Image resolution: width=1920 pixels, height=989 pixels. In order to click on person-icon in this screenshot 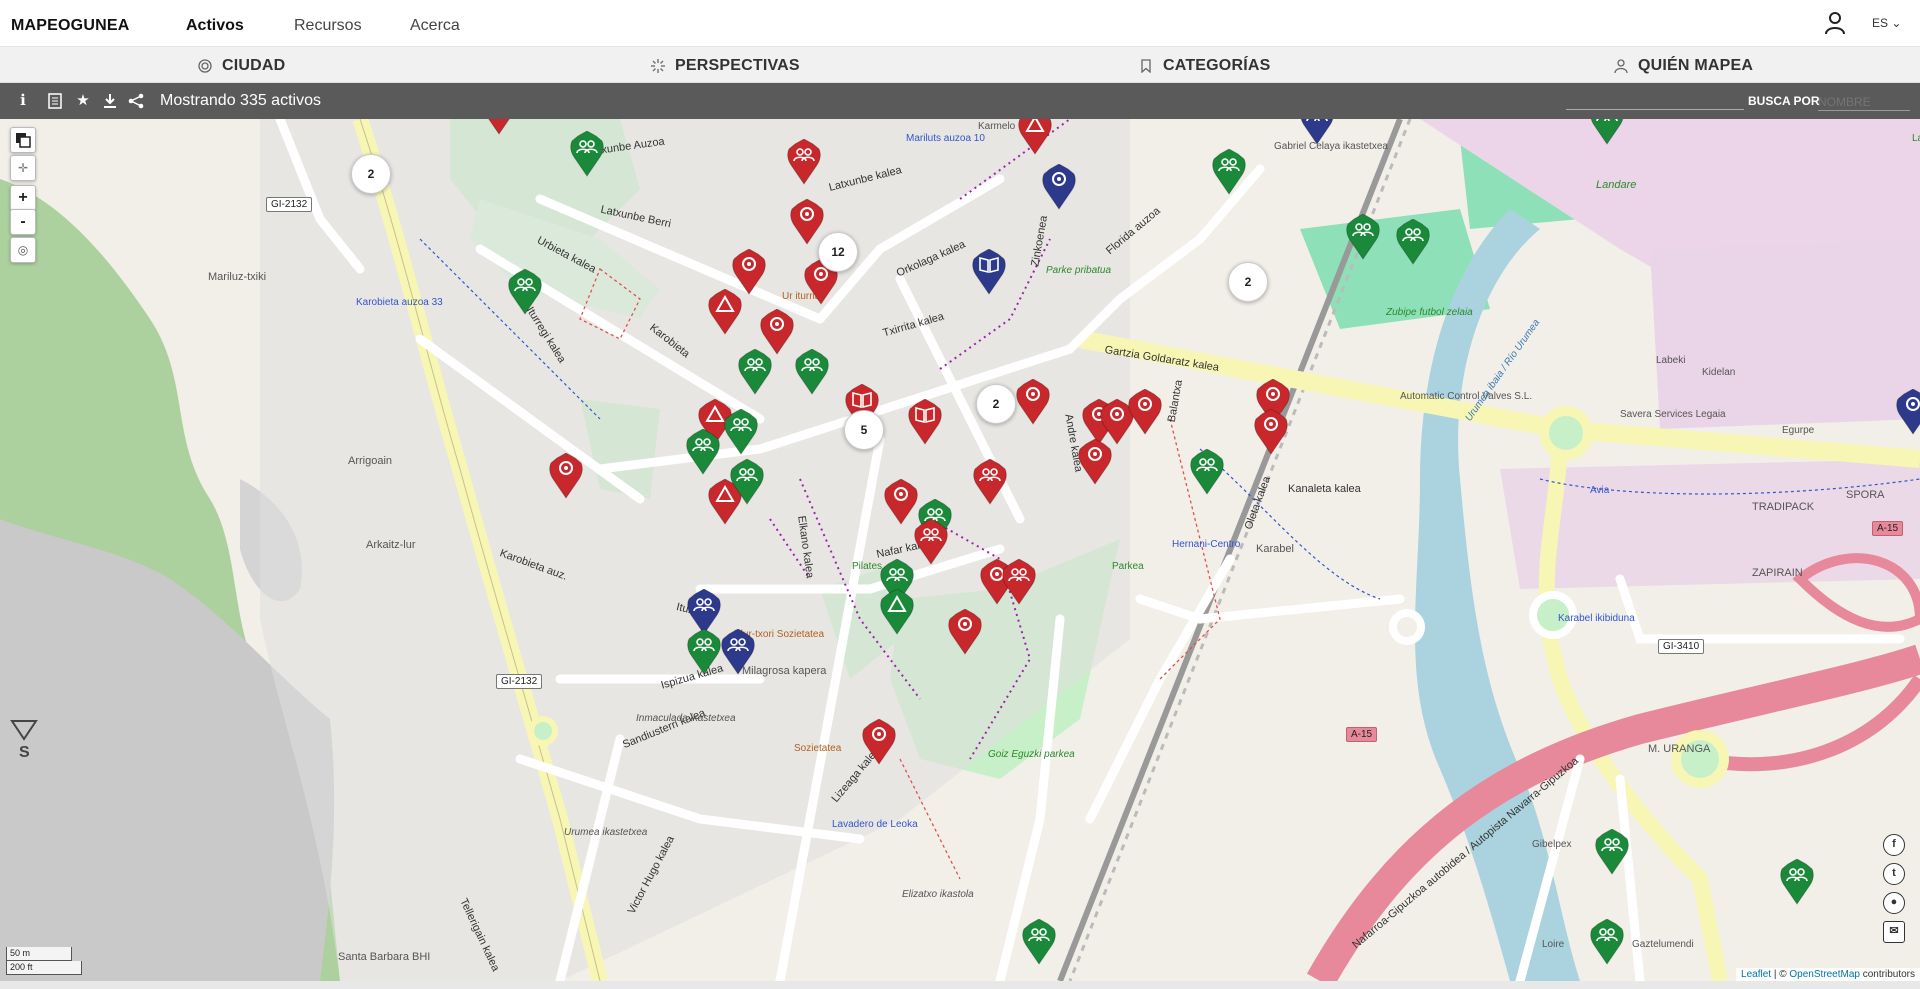, I will do `click(1621, 66)`.